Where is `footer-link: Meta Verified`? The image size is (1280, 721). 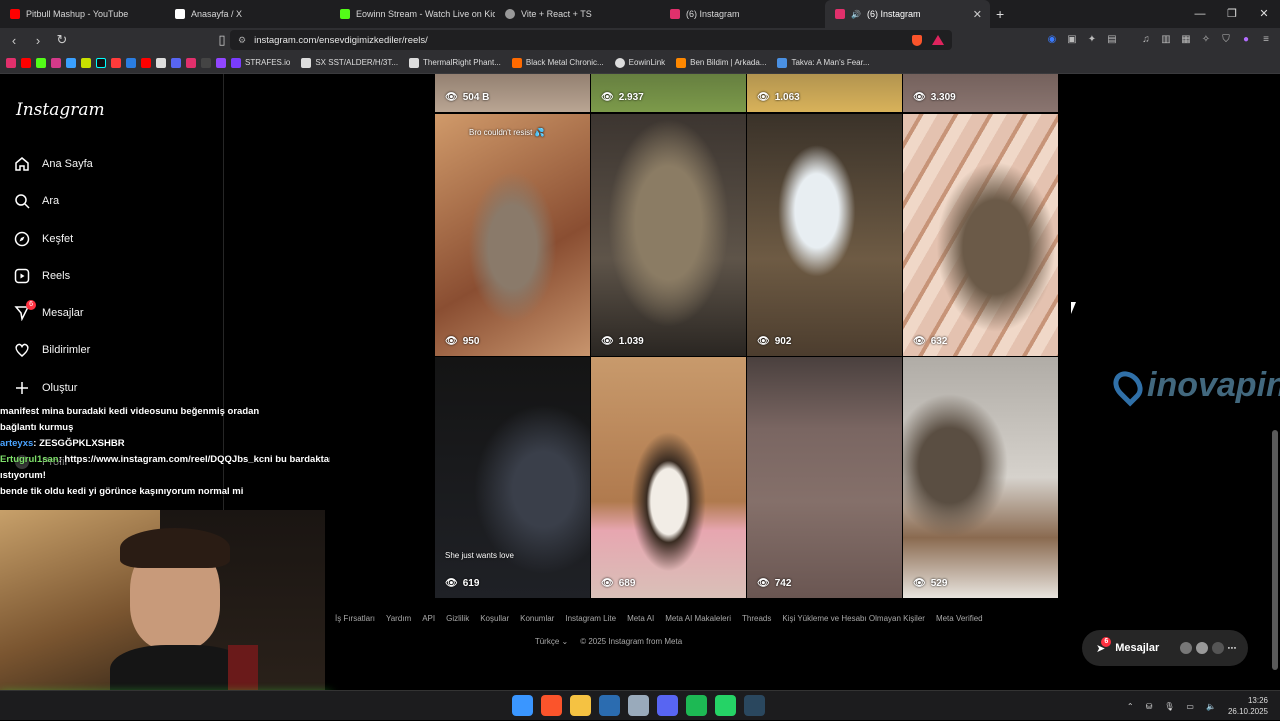 footer-link: Meta Verified is located at coordinates (959, 618).